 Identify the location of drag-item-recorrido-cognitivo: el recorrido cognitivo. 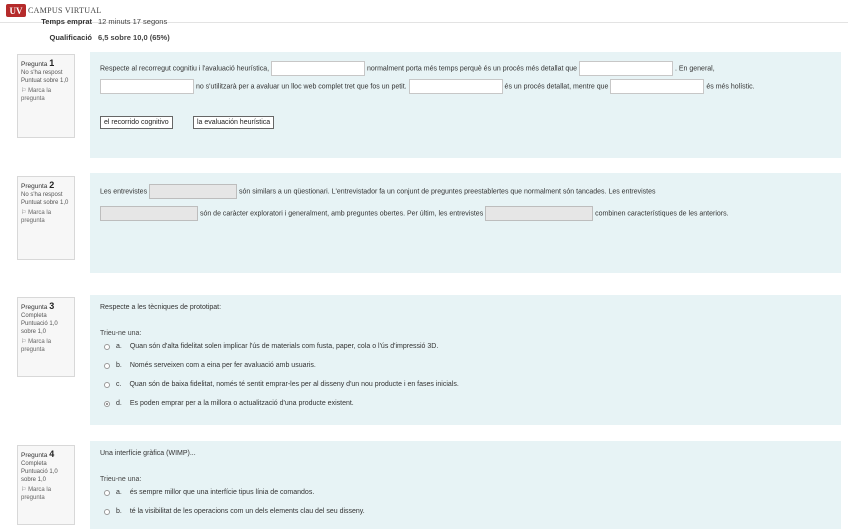
(136, 122).